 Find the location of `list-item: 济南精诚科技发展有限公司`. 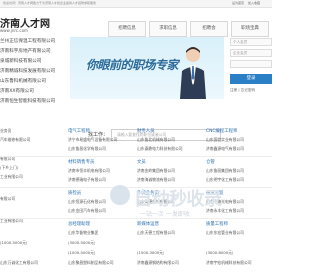

list-item: 济南精诚科技发展有限公司 is located at coordinates (32, 71).